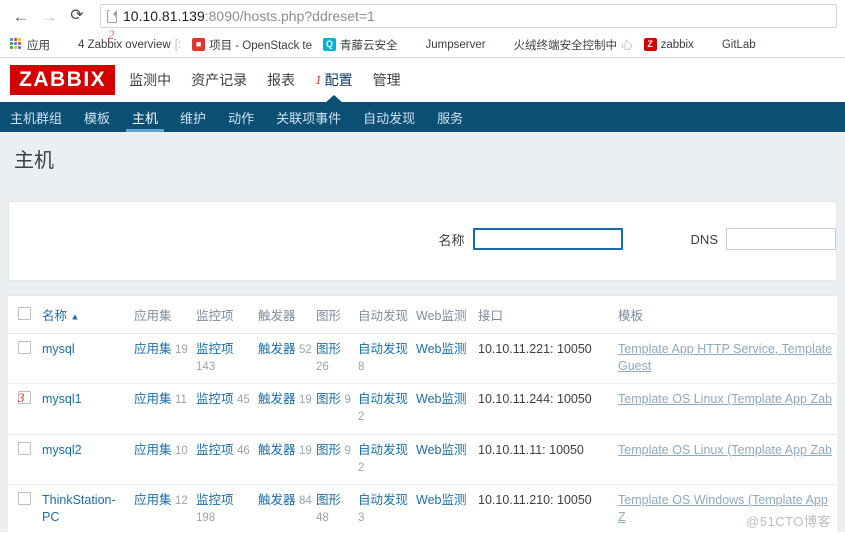 The width and height of the screenshot is (845, 534). Describe the element at coordinates (389, 117) in the screenshot. I see `subnav-item-discovery: 自动发现` at that location.